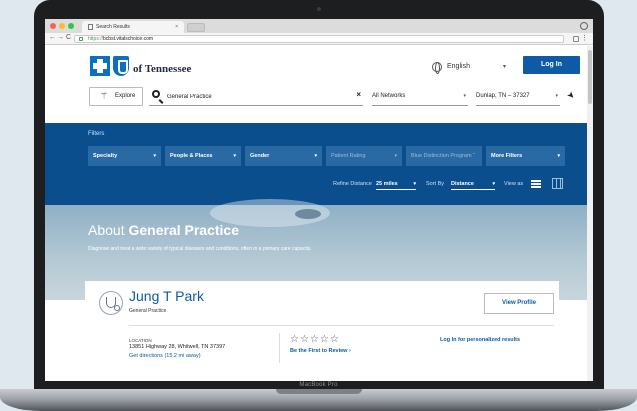 Image resolution: width=637 pixels, height=411 pixels. What do you see at coordinates (196, 27) in the screenshot?
I see `new-tab-button` at bounding box center [196, 27].